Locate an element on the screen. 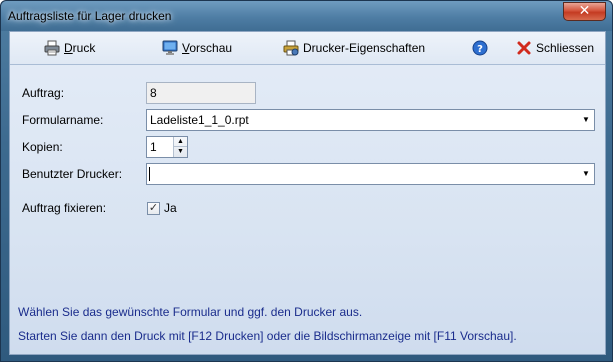 The height and width of the screenshot is (362, 613). copies-stepper: 1 ▲ ▼ is located at coordinates (167, 147).